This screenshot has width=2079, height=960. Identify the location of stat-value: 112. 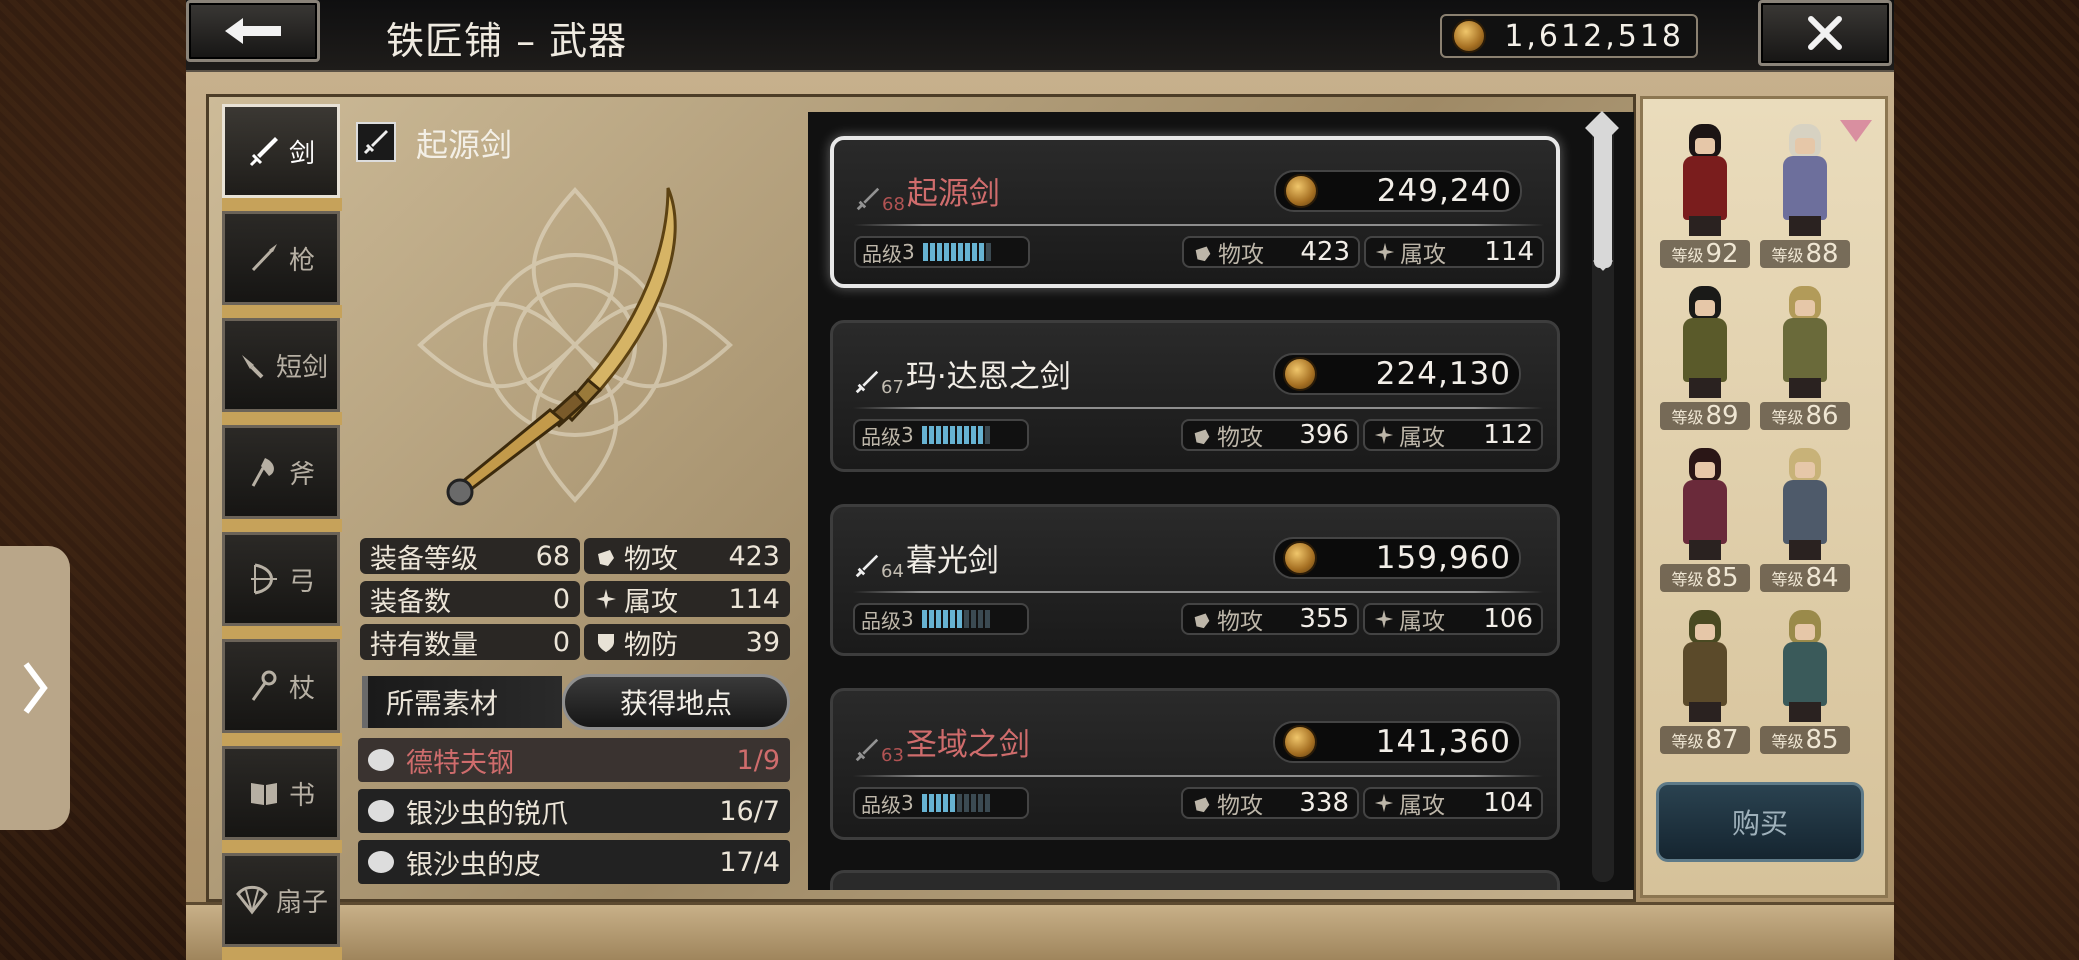
(1508, 435).